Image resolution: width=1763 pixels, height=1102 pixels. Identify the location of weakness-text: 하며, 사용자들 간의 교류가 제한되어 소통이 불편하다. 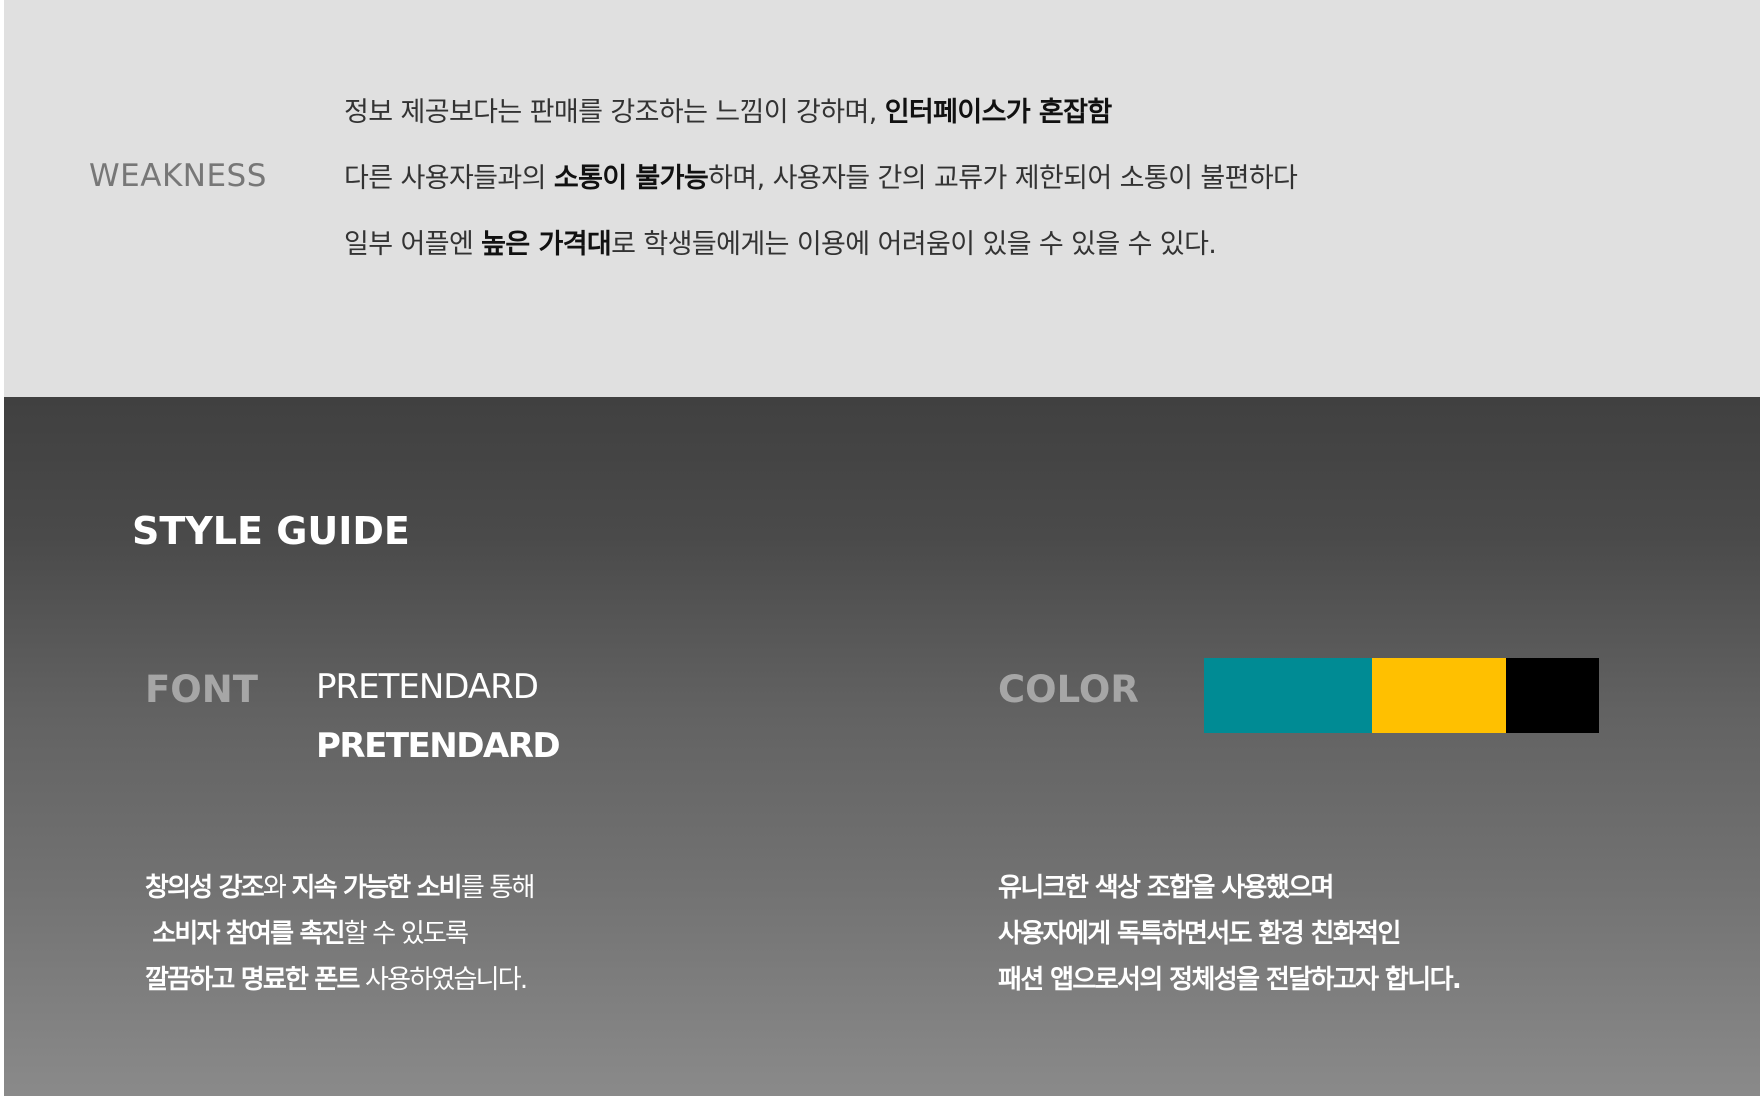
(1003, 178).